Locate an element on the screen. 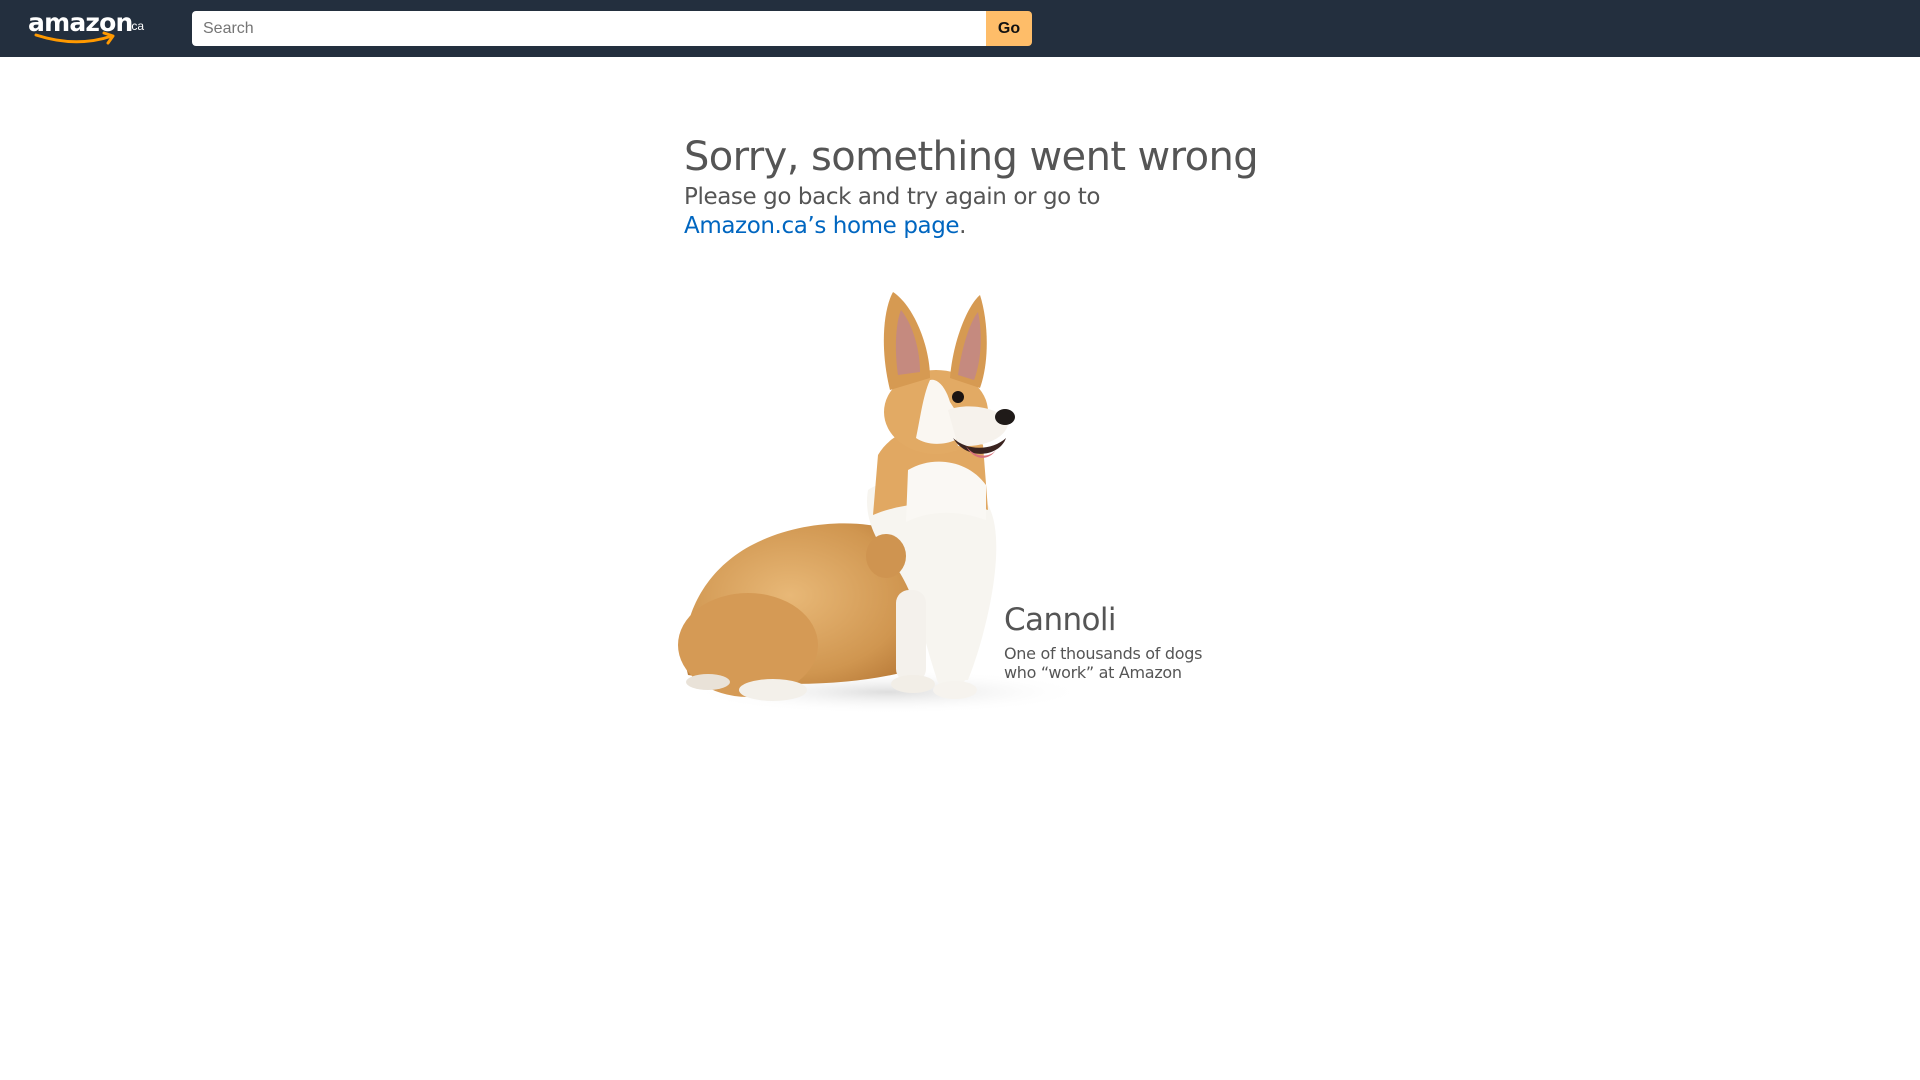 The height and width of the screenshot is (1080, 1920). home-page-link: Amazon.ca’s home page is located at coordinates (822, 226).